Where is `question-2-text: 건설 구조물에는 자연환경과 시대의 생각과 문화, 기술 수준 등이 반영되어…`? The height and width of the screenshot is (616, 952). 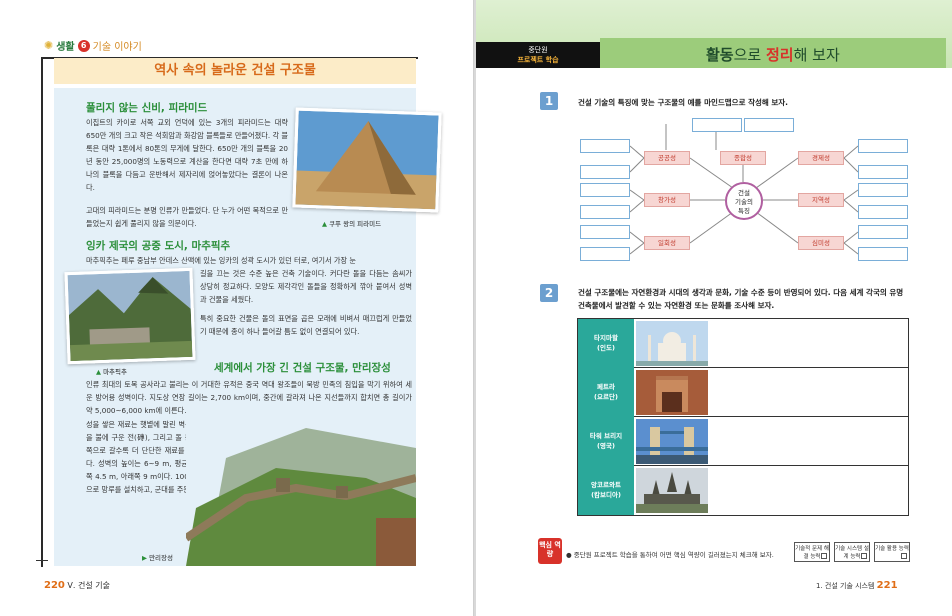 question-2-text: 건설 구조물에는 자연환경과 시대의 생각과 문화, 기술 수준 등이 반영되어… is located at coordinates (741, 299).